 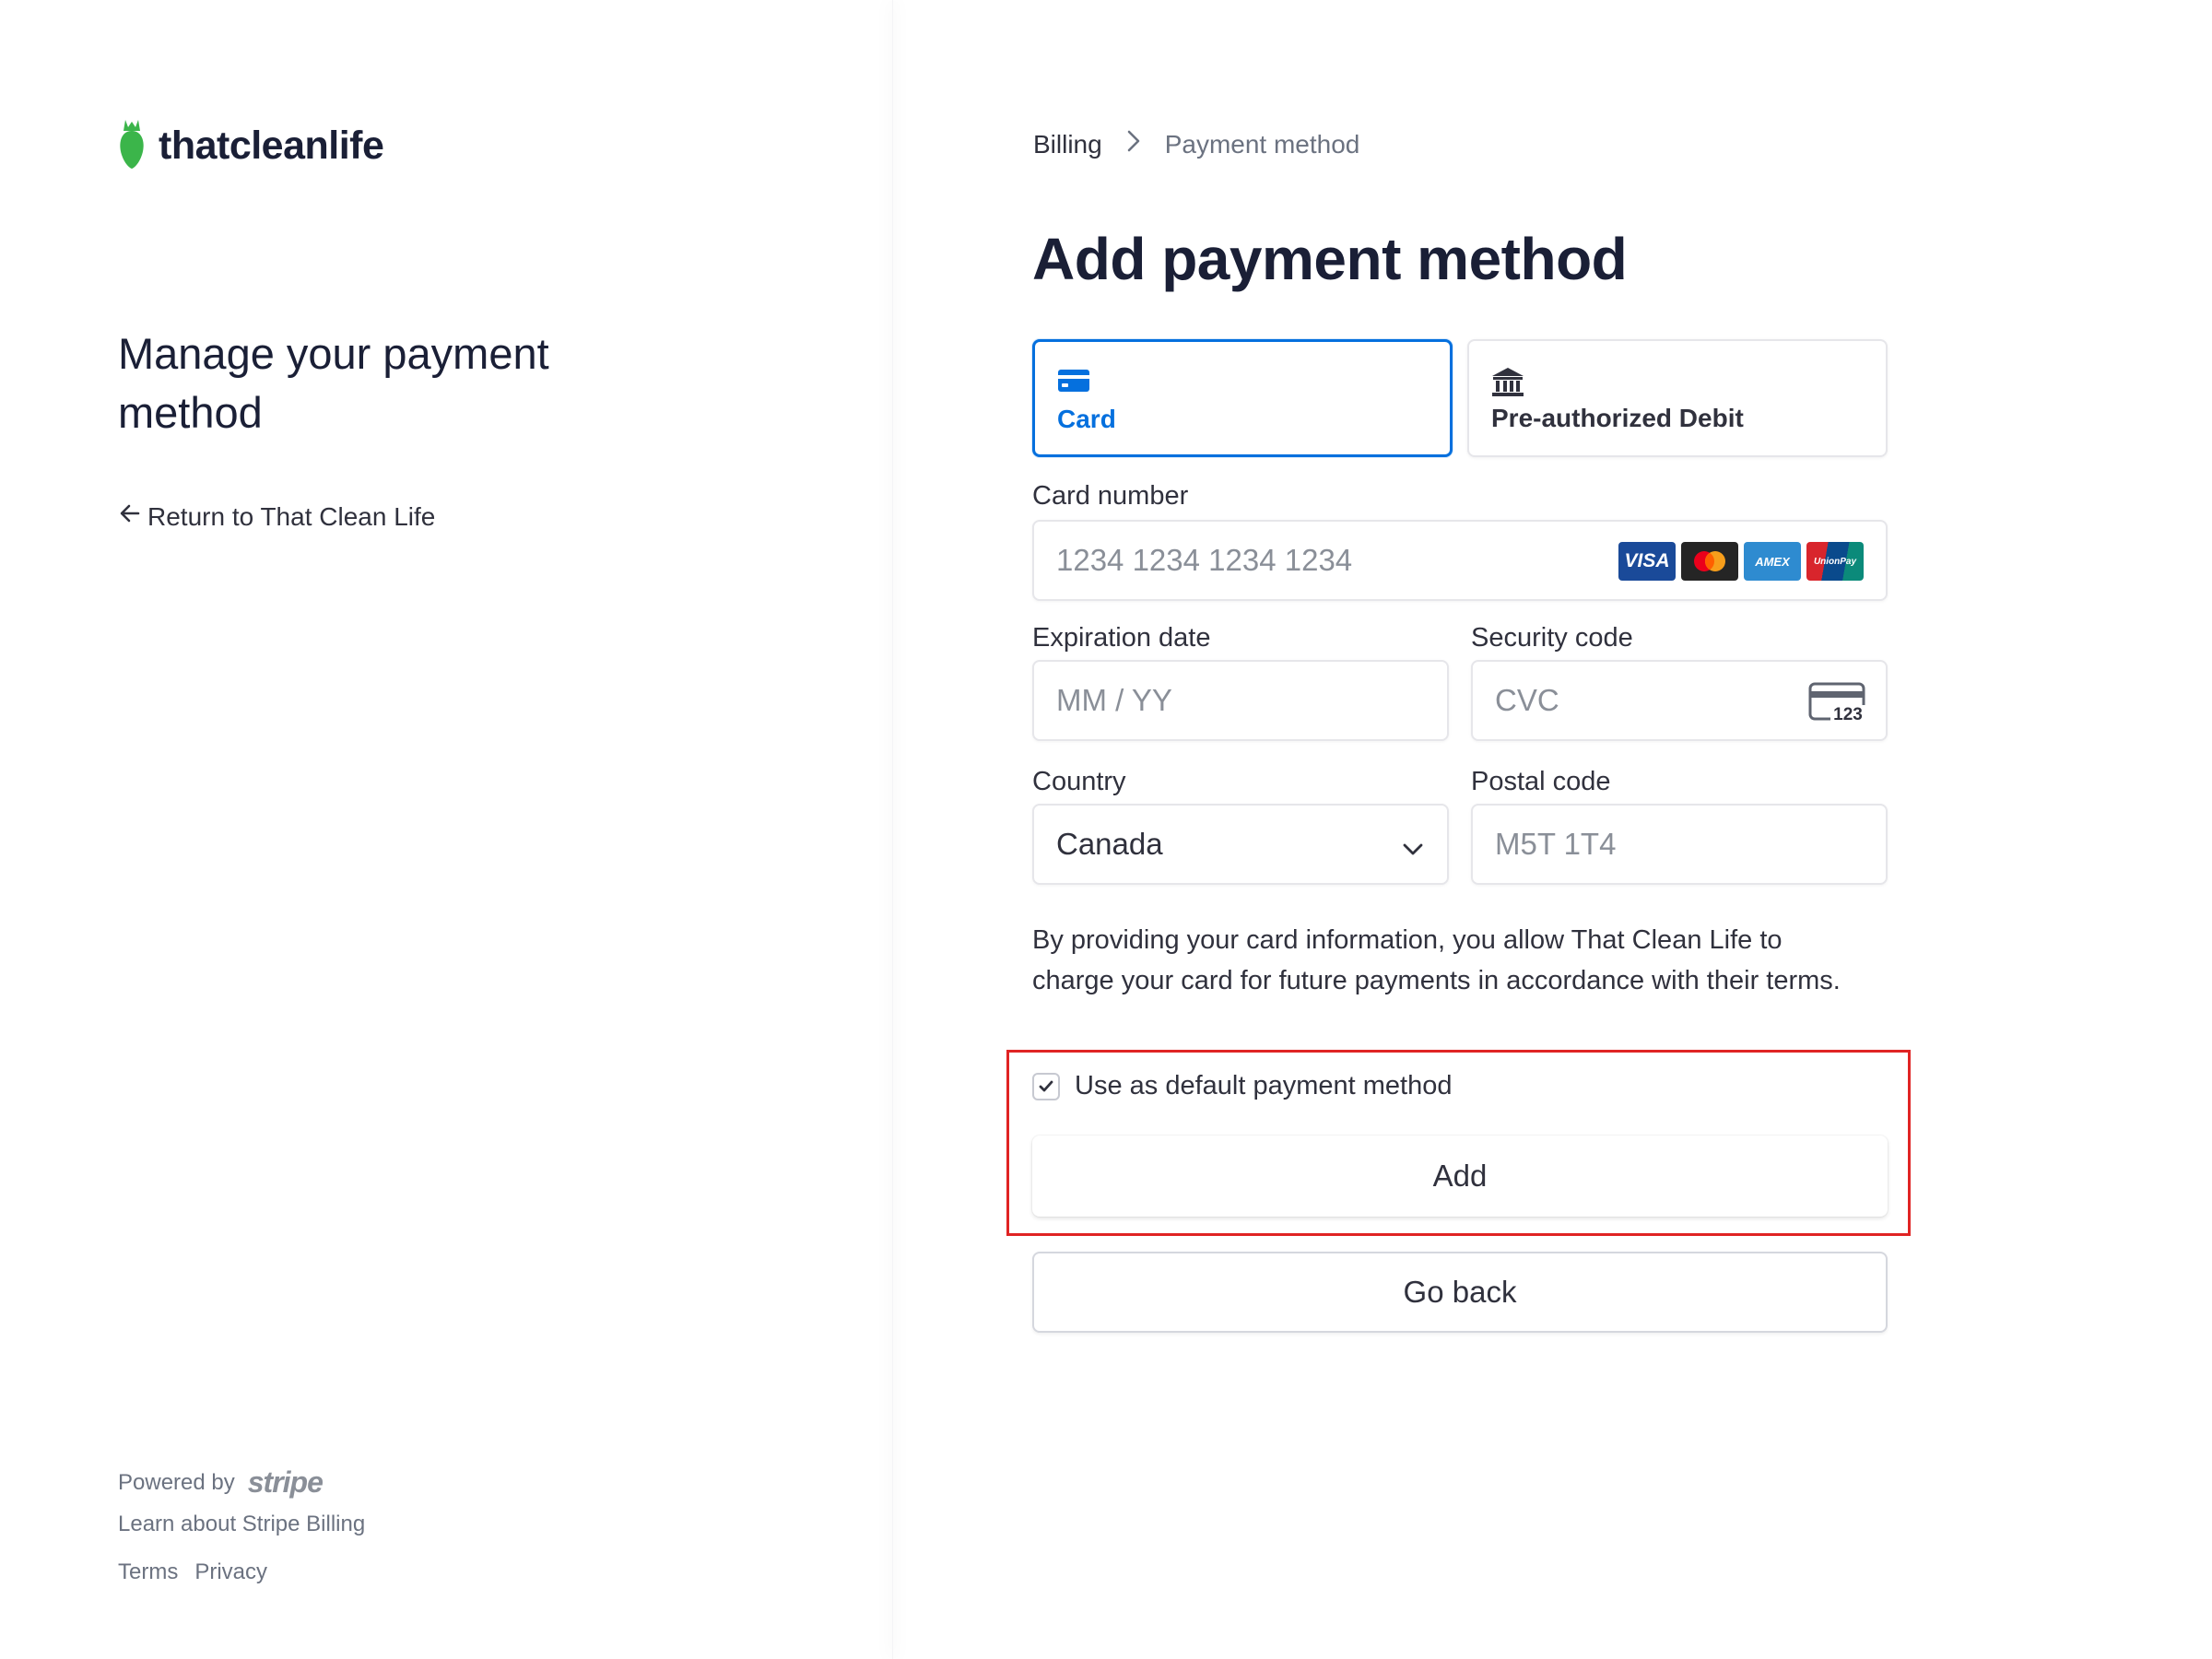 What do you see at coordinates (1264, 1085) in the screenshot?
I see `default-payment-label: Use as default payment method` at bounding box center [1264, 1085].